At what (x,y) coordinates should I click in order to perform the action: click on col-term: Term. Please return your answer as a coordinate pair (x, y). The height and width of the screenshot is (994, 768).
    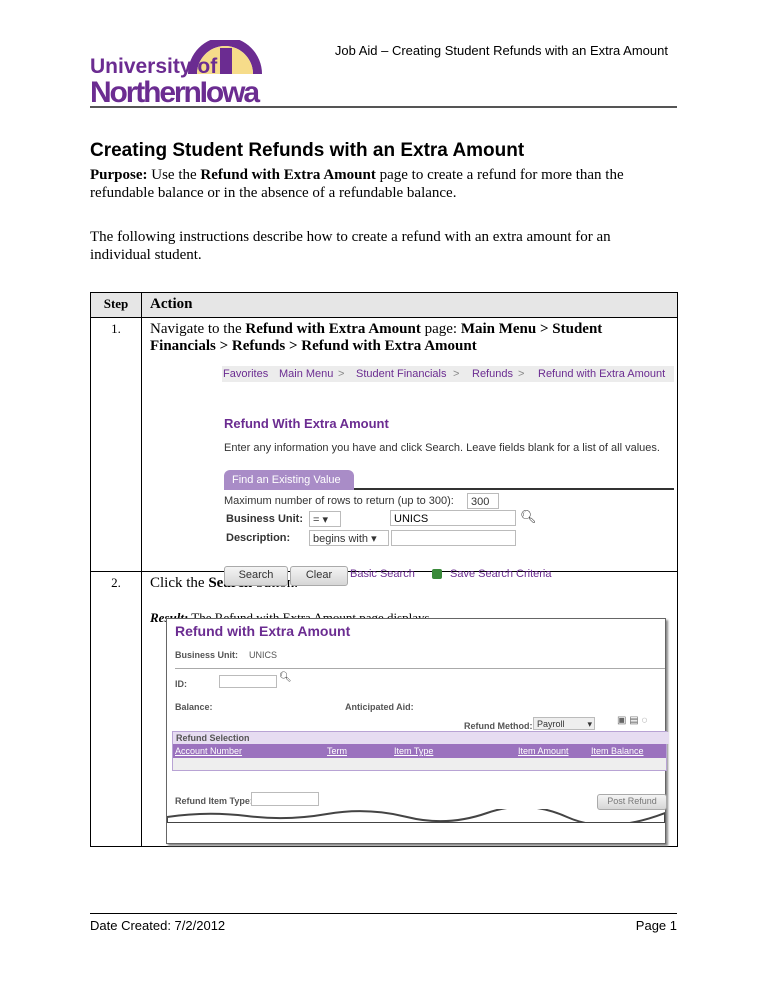
    Looking at the image, I should click on (337, 751).